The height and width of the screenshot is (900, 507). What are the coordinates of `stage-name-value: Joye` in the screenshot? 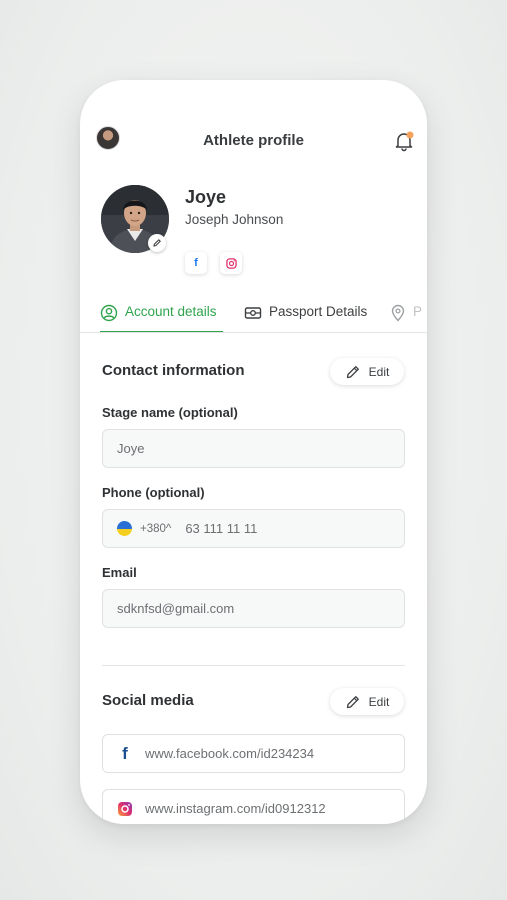 It's located at (131, 448).